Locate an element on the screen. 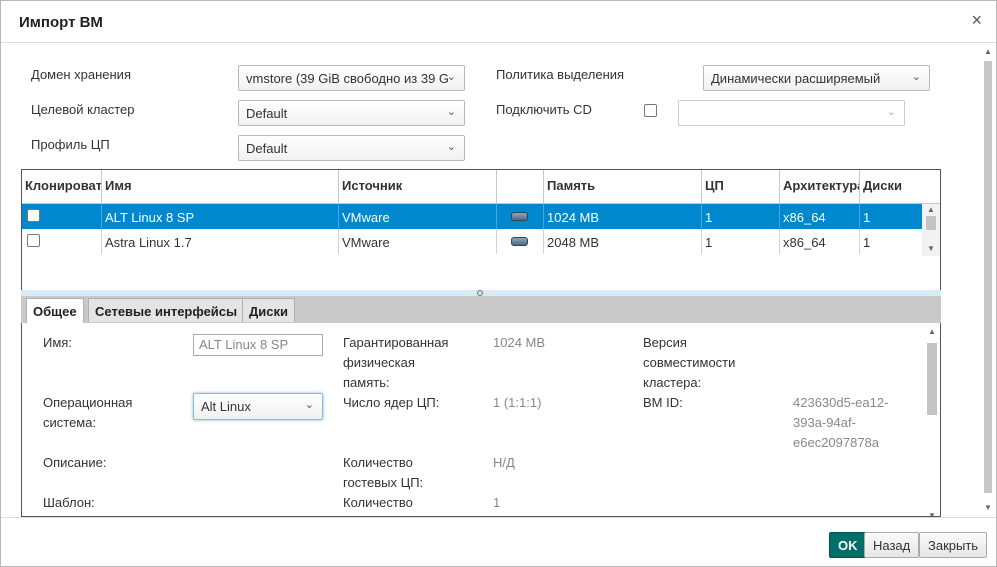 This screenshot has height=567, width=997. storage-domain-value: vmstore (39 GiB свободно из 39 G is located at coordinates (348, 78).